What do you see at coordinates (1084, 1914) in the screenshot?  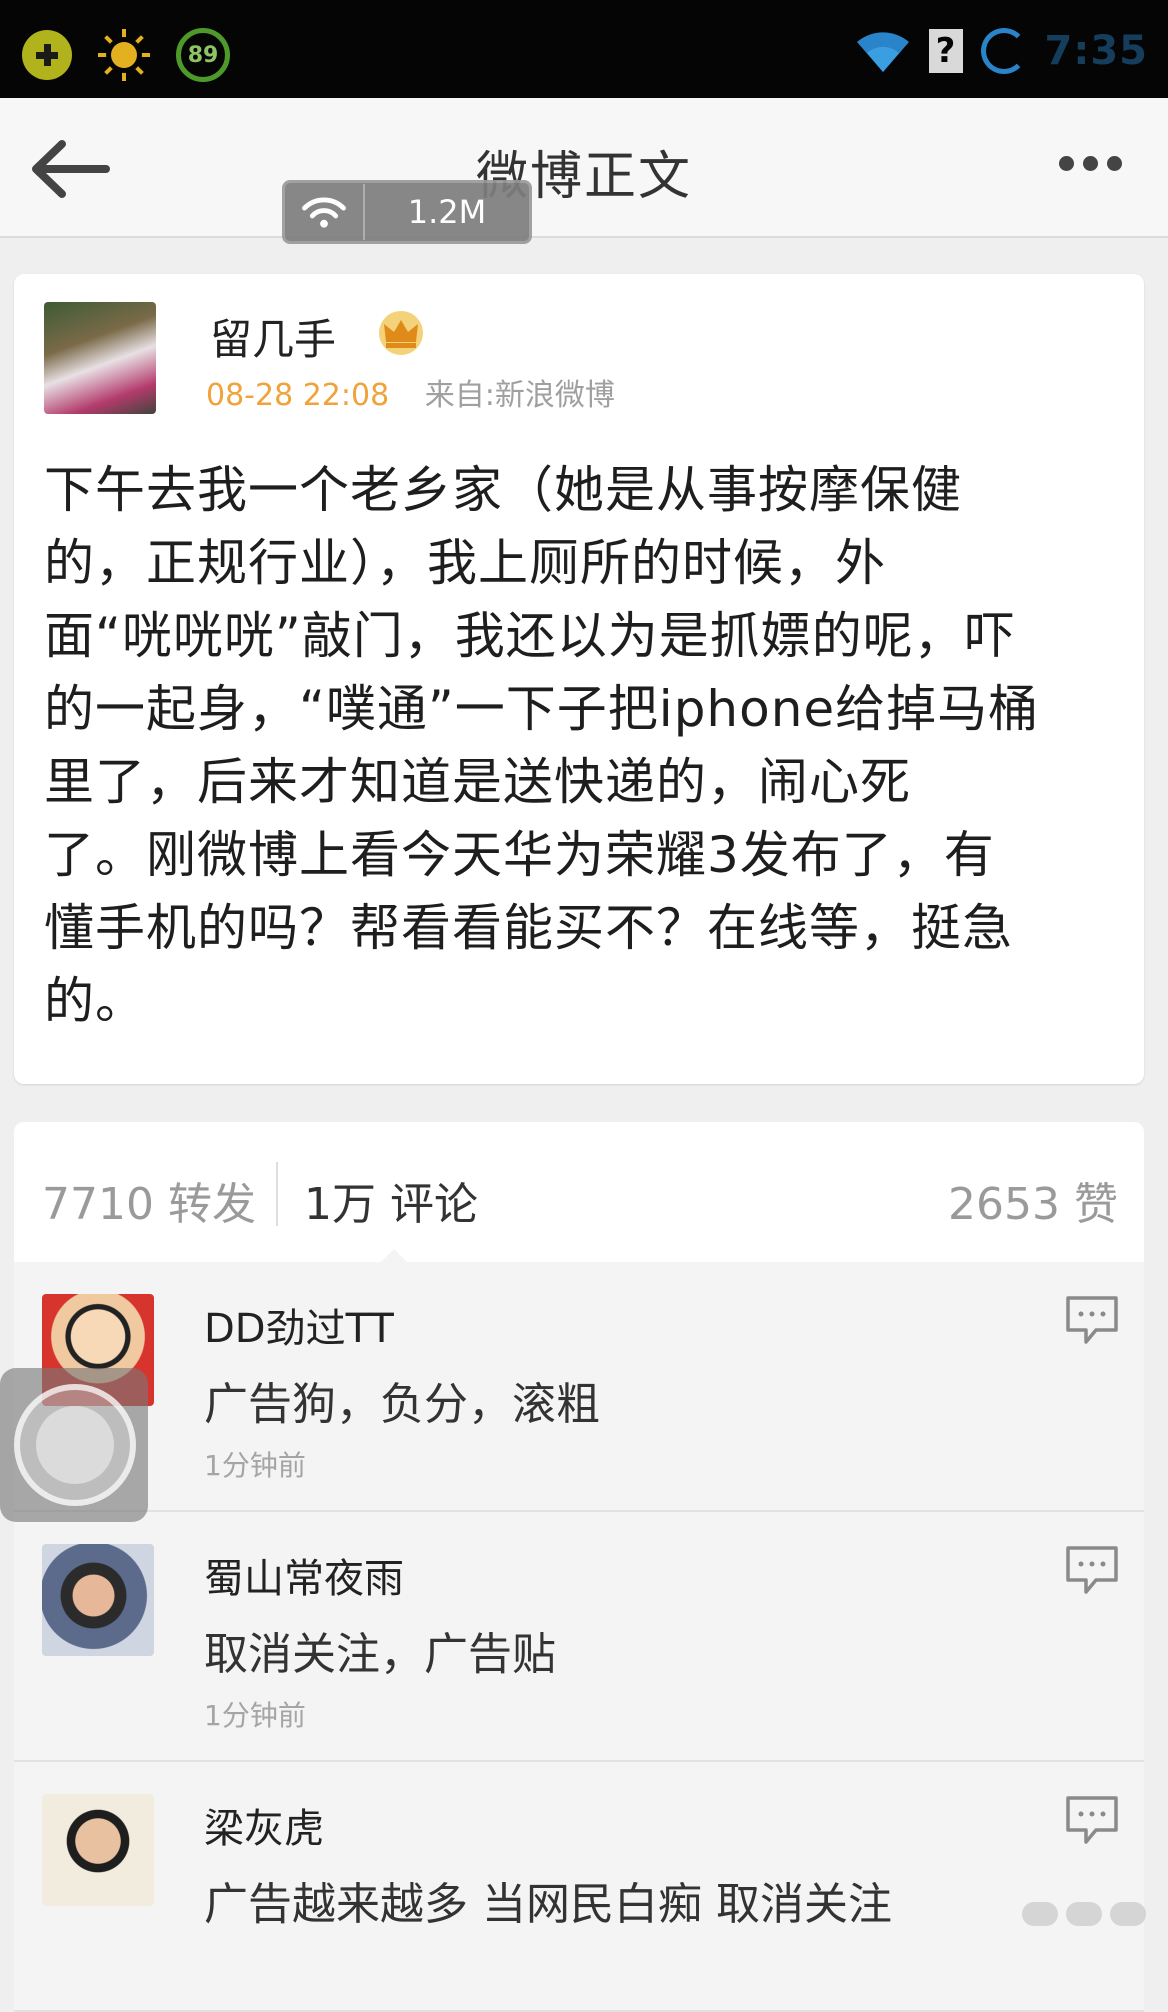 I see `watermark` at bounding box center [1084, 1914].